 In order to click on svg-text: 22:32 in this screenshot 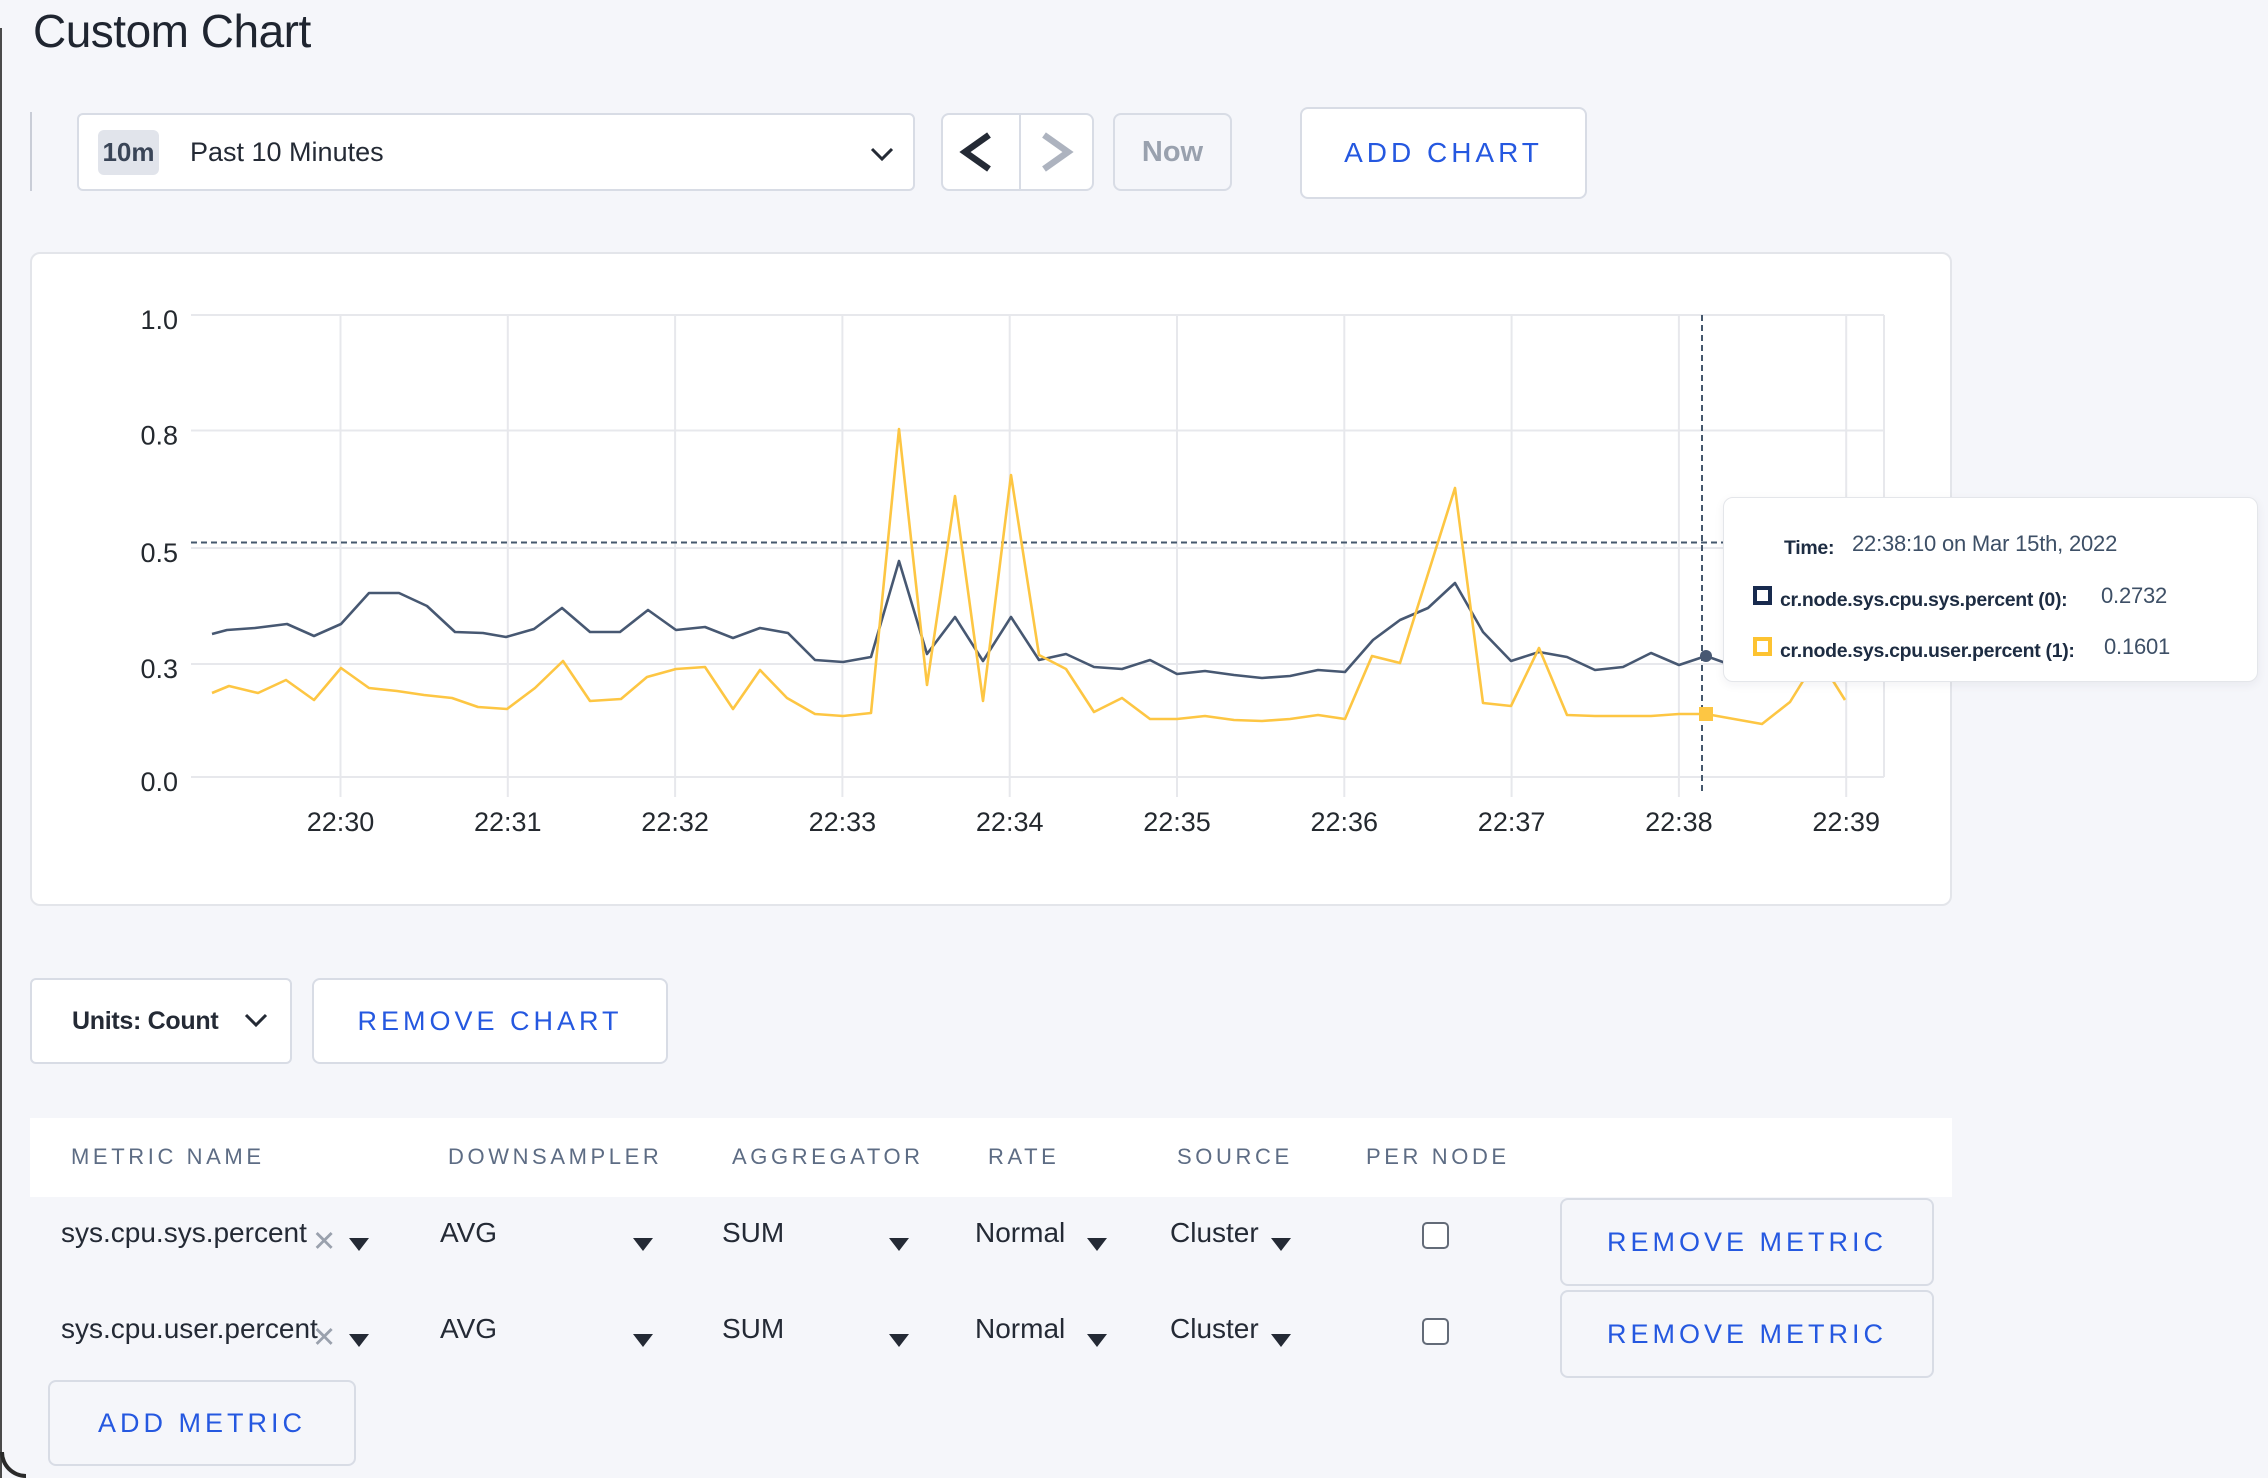, I will do `click(675, 822)`.